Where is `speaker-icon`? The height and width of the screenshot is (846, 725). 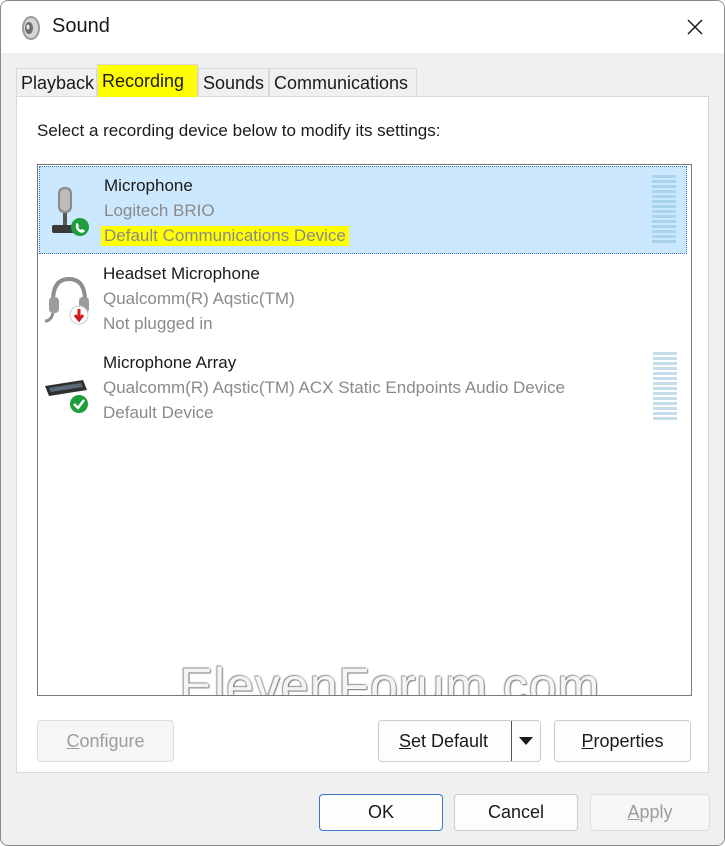 speaker-icon is located at coordinates (31, 28).